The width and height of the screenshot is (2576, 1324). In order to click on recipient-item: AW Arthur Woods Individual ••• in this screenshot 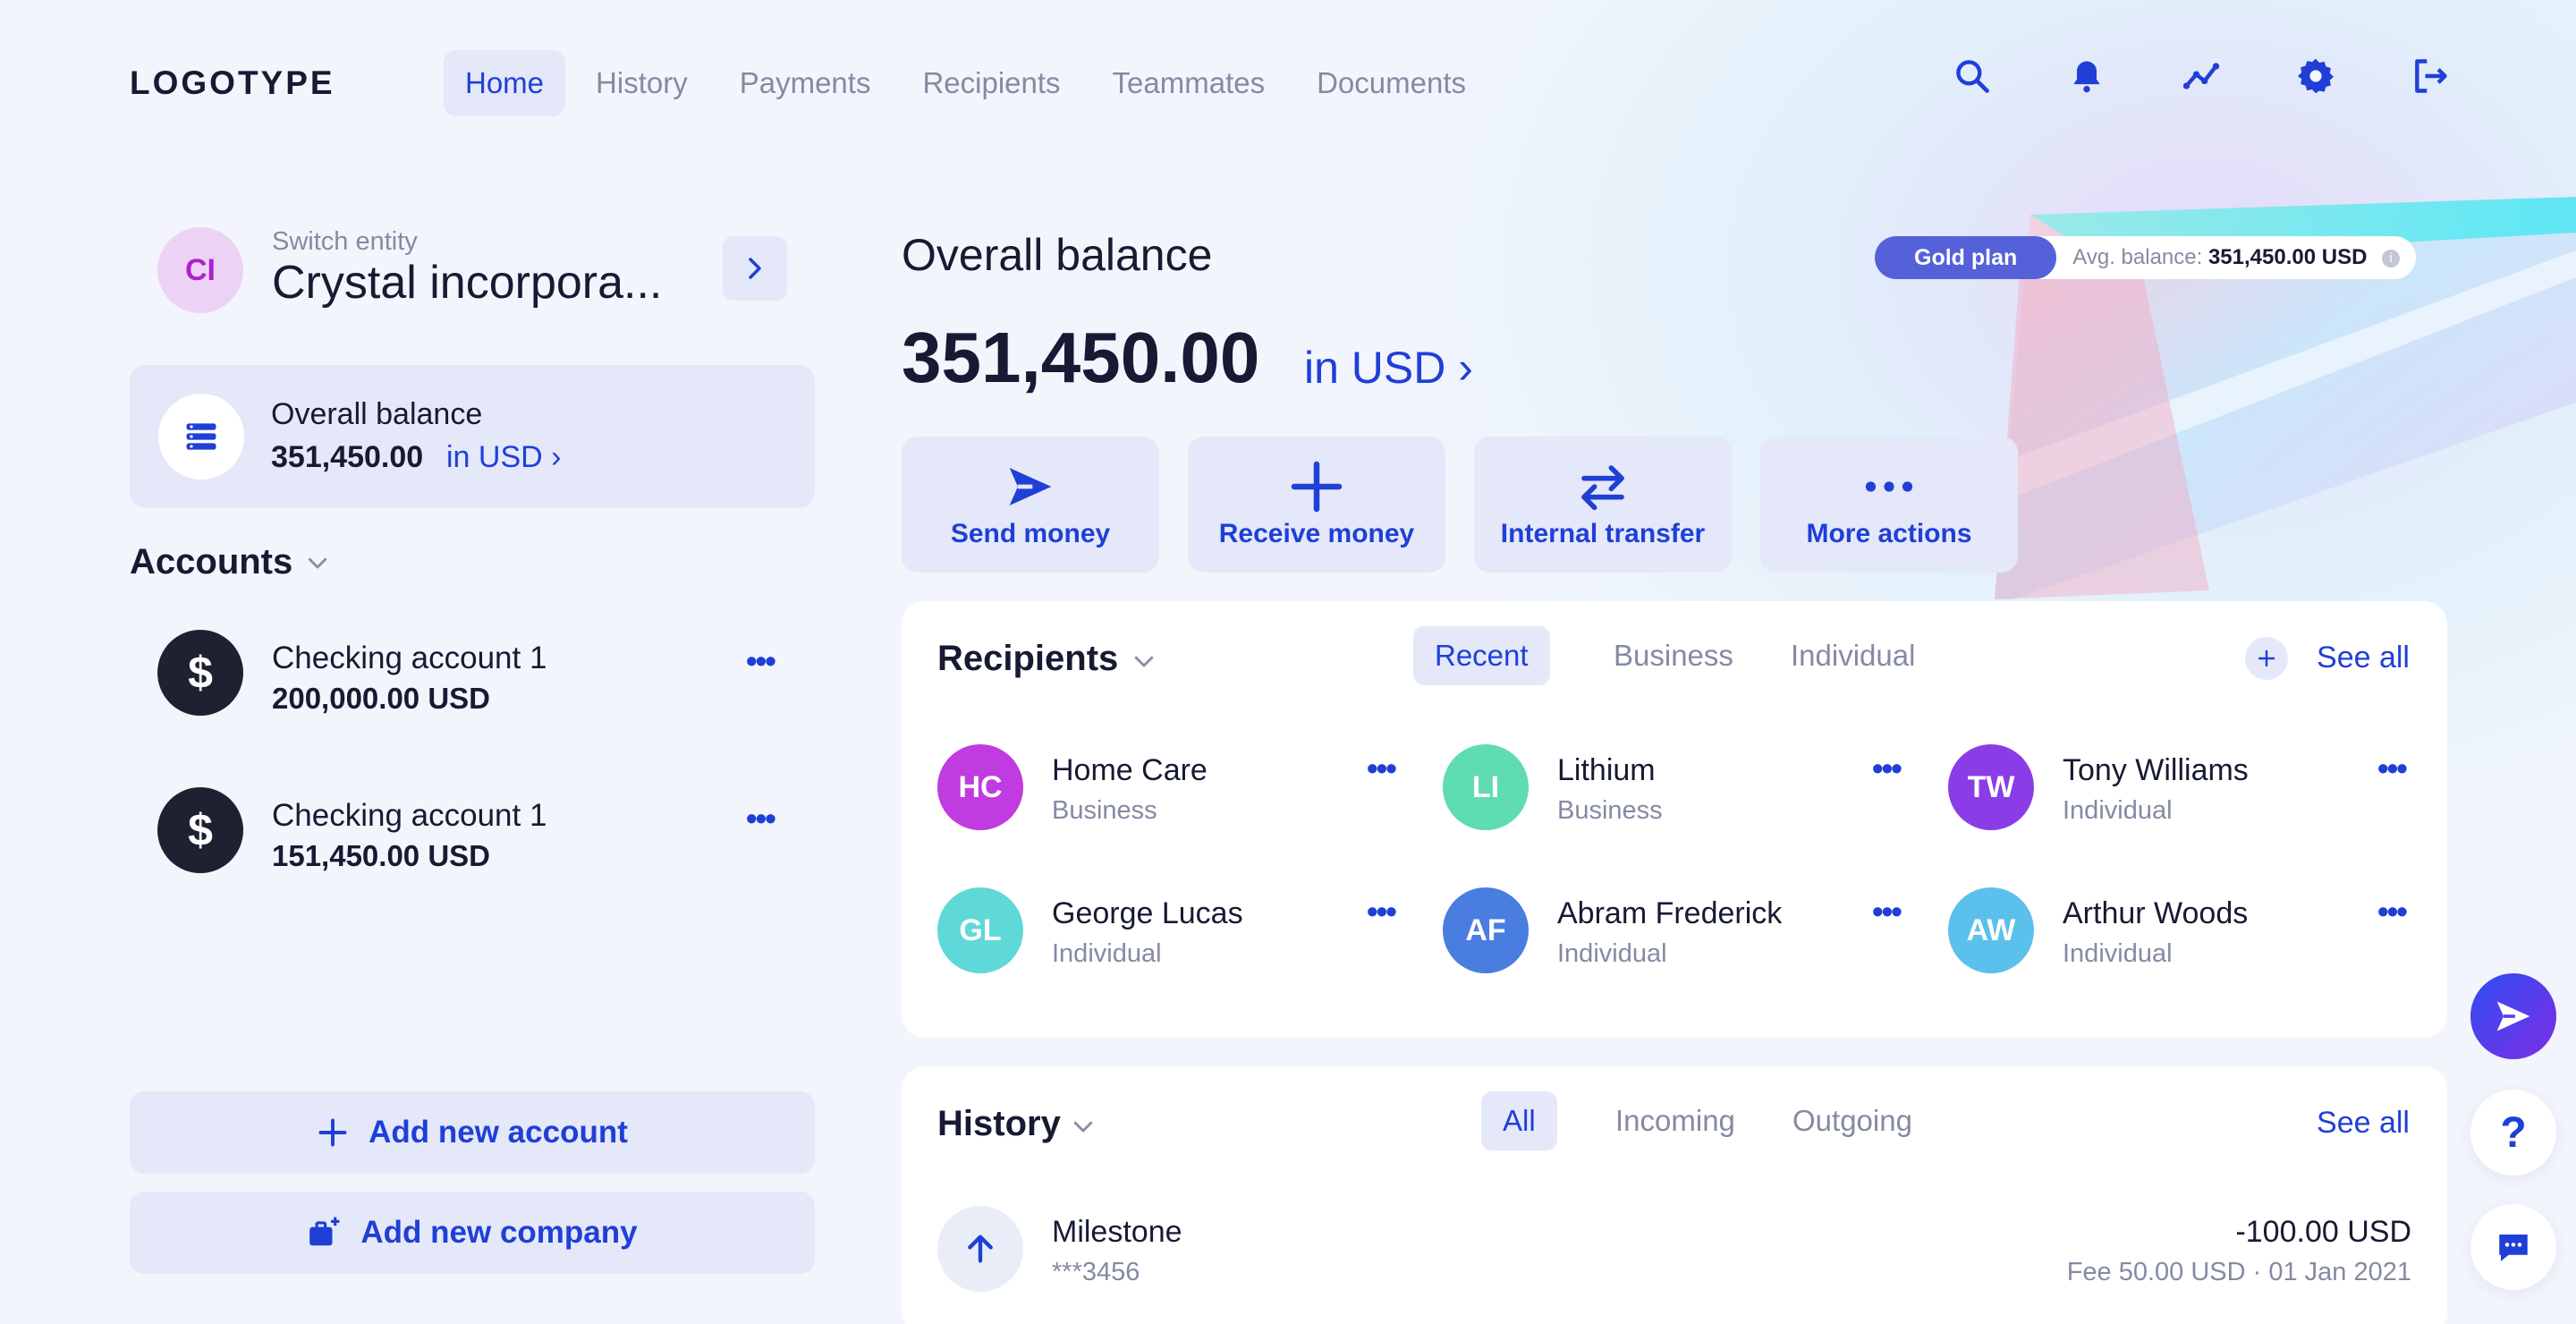, I will do `click(2180, 932)`.